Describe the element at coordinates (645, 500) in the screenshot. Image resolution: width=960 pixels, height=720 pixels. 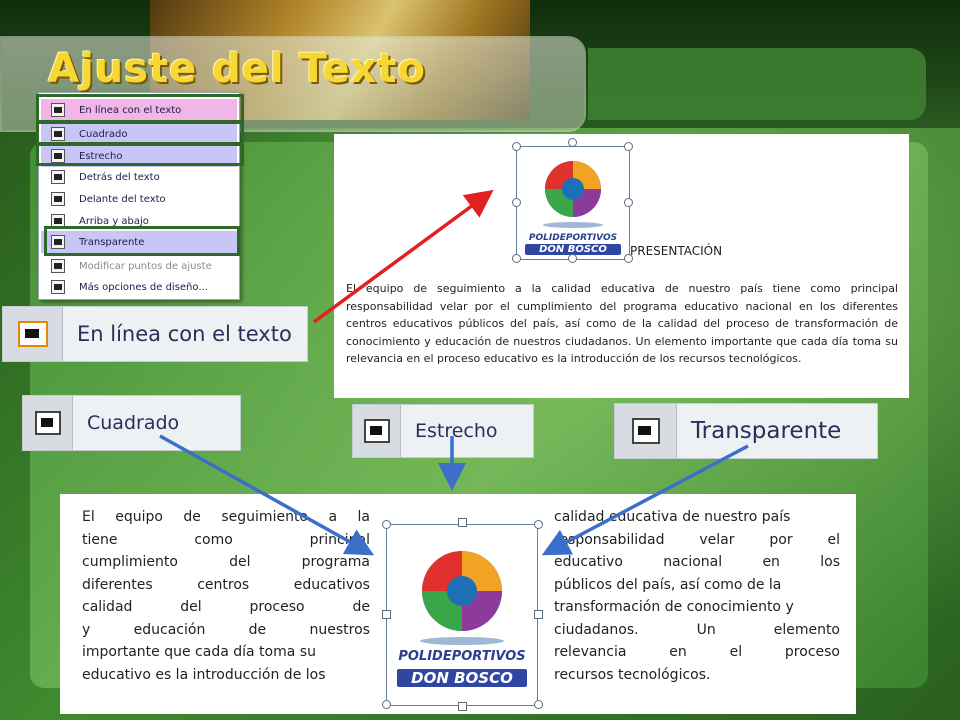
I see `blue-arrow-through` at that location.